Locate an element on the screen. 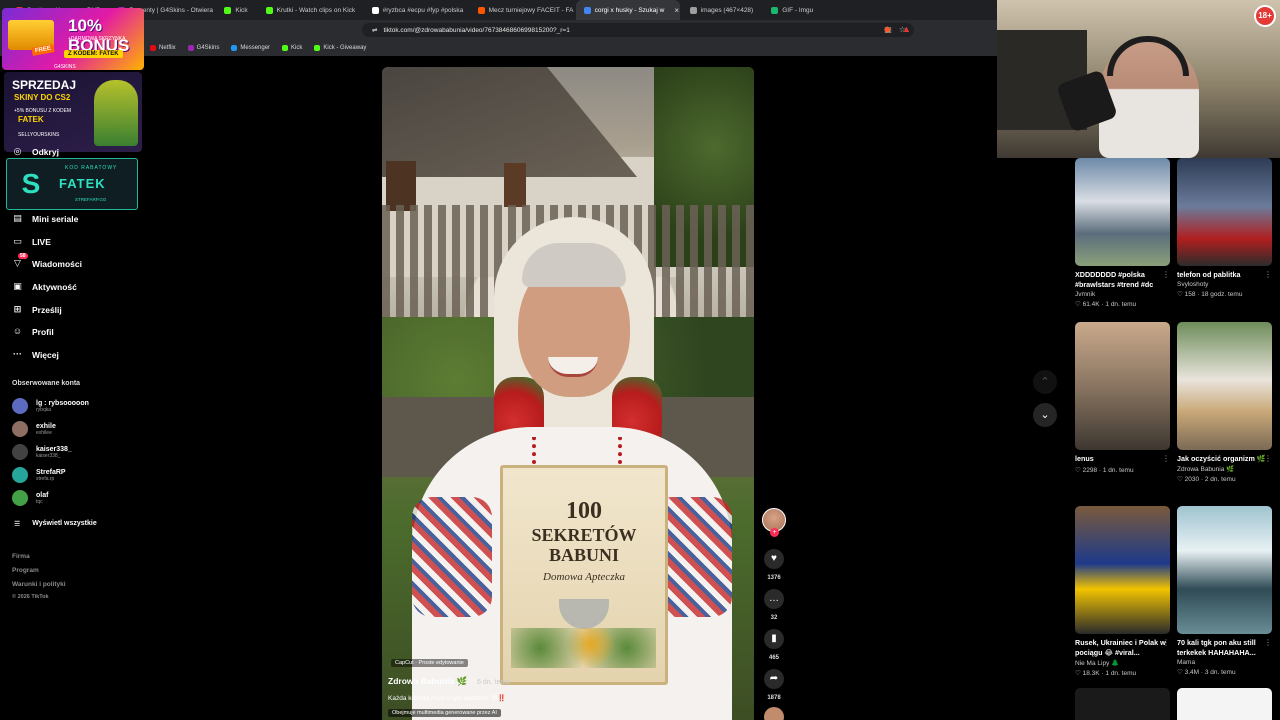 This screenshot has height=720, width=1280. following-account: olaf tqc is located at coordinates (30, 498).